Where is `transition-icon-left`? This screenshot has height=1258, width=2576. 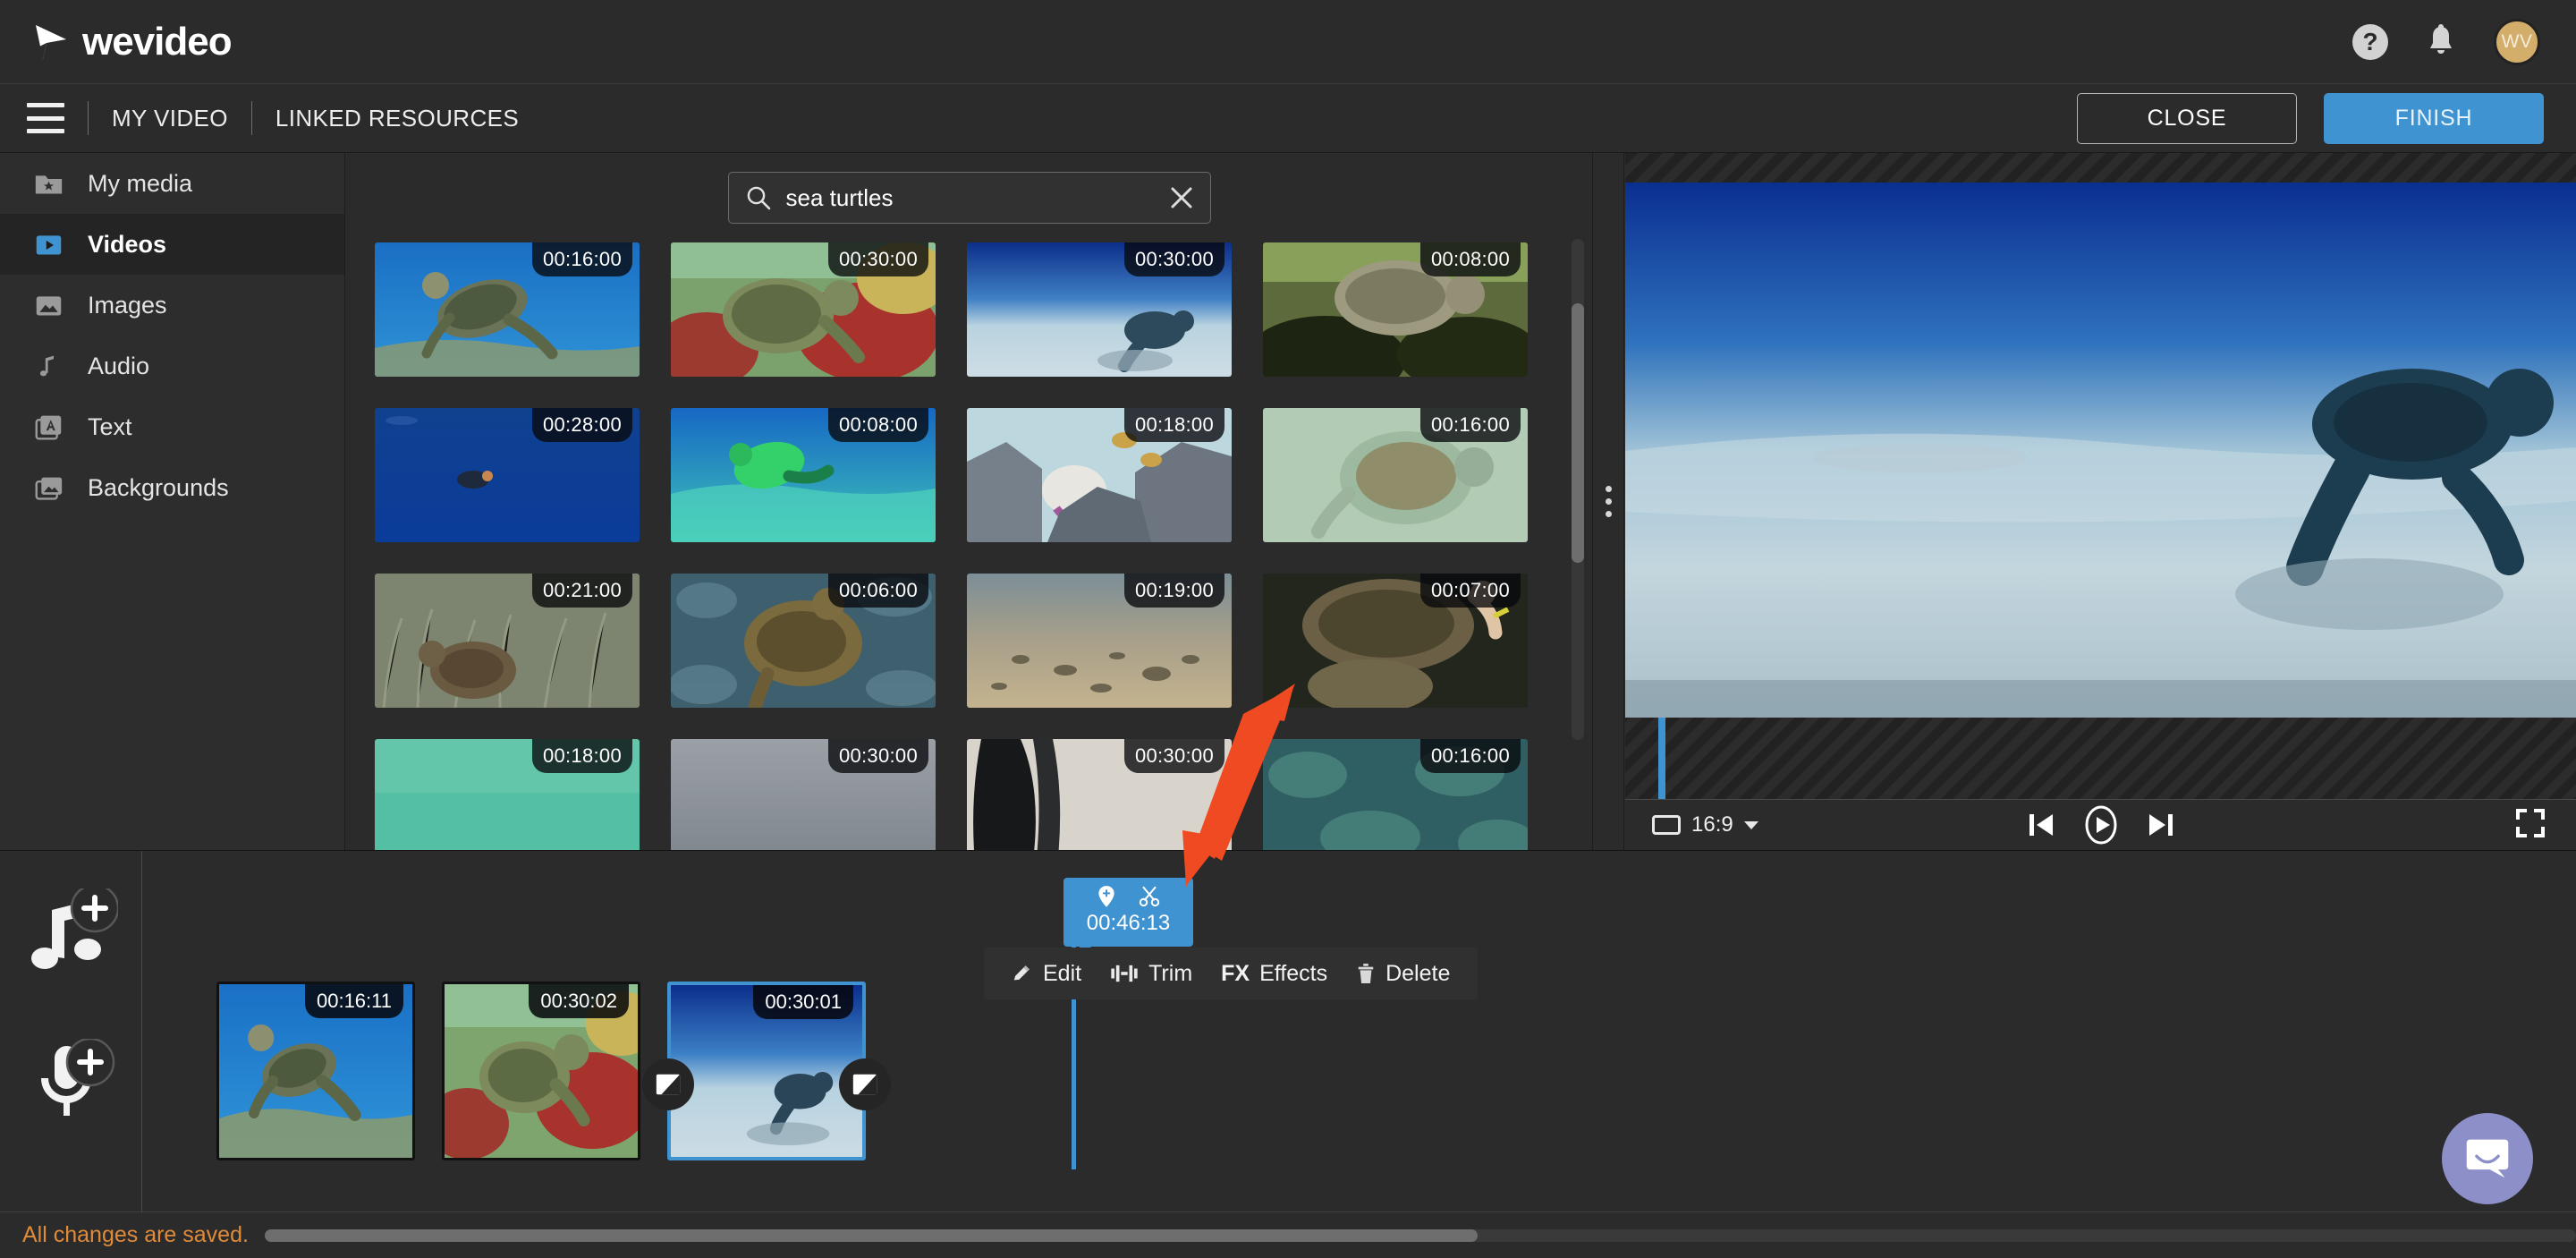
transition-icon-left is located at coordinates (668, 1084).